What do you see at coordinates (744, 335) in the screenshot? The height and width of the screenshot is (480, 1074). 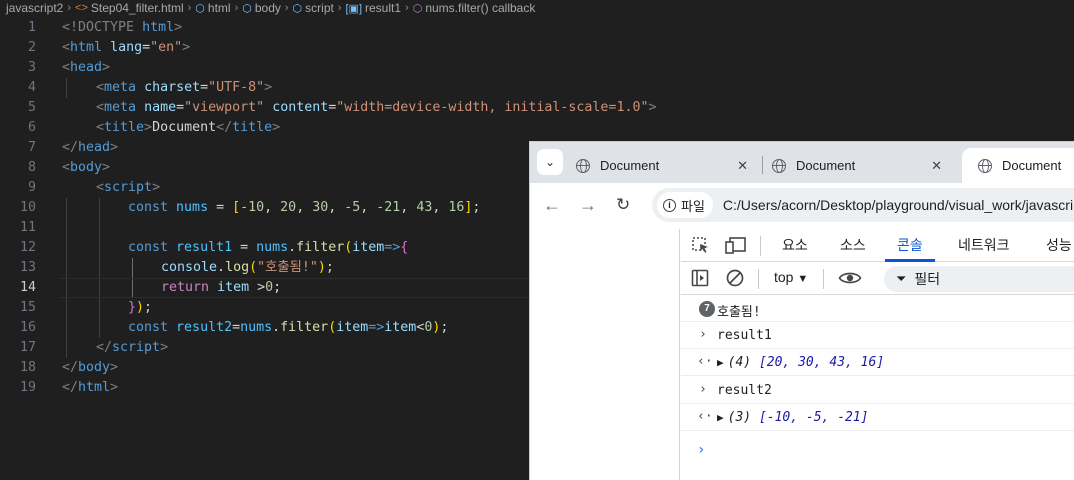 I see `console-input: result1` at bounding box center [744, 335].